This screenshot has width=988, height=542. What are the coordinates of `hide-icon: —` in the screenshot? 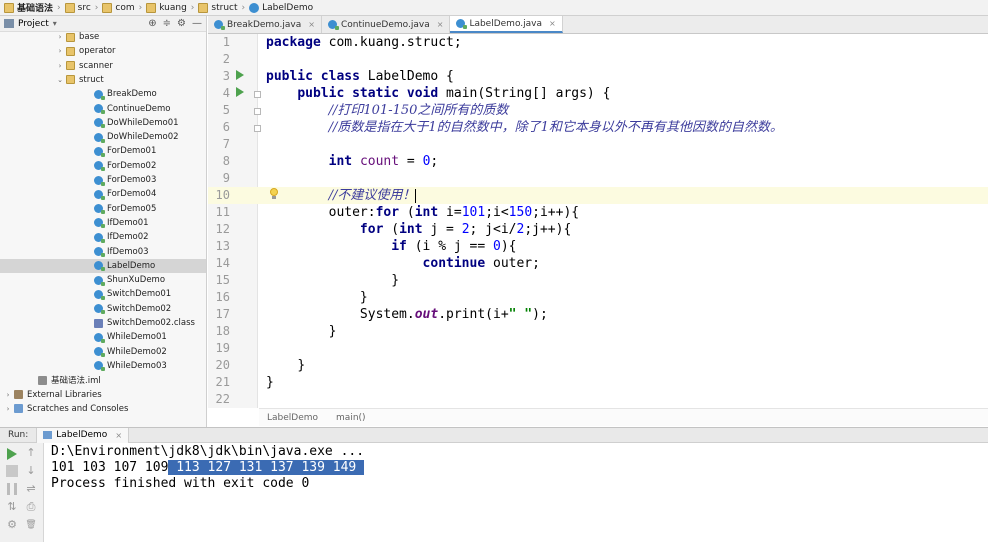 It's located at (197, 23).